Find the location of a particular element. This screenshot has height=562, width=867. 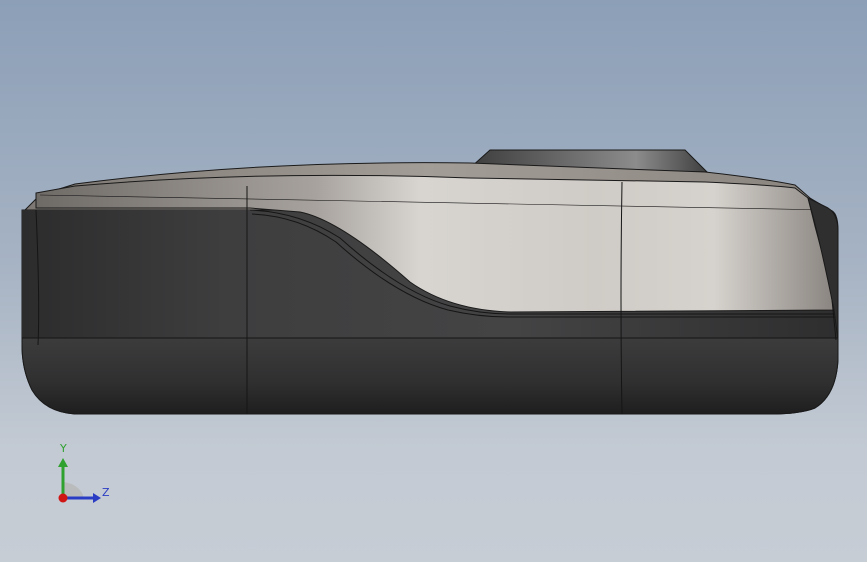

y-axis-label: Y is located at coordinates (63, 448).